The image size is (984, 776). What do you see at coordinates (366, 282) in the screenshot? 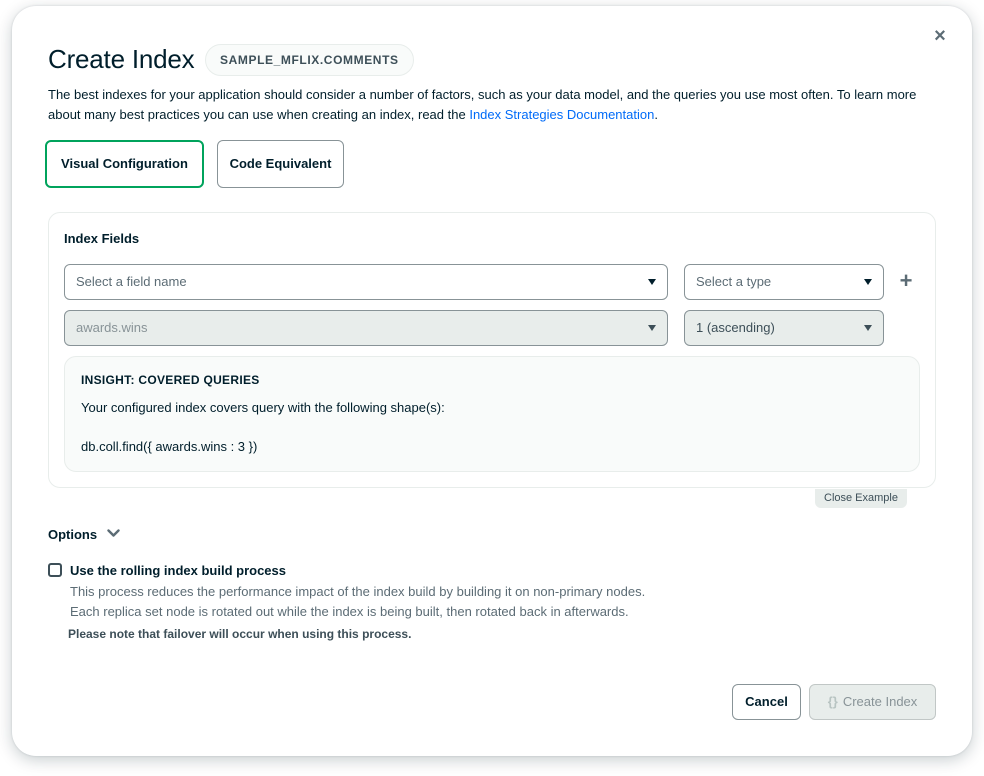
I see `field-name-select: Select a field name` at bounding box center [366, 282].